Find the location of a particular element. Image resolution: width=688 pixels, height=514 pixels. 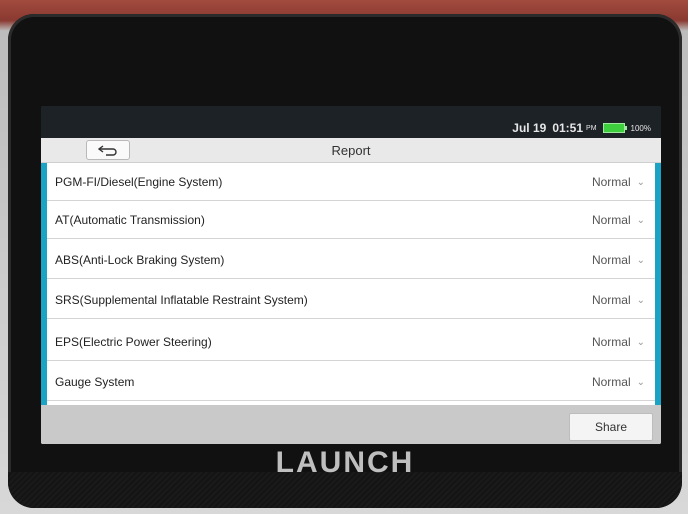

device-brand-logo: LAUNCH is located at coordinates (345, 462).